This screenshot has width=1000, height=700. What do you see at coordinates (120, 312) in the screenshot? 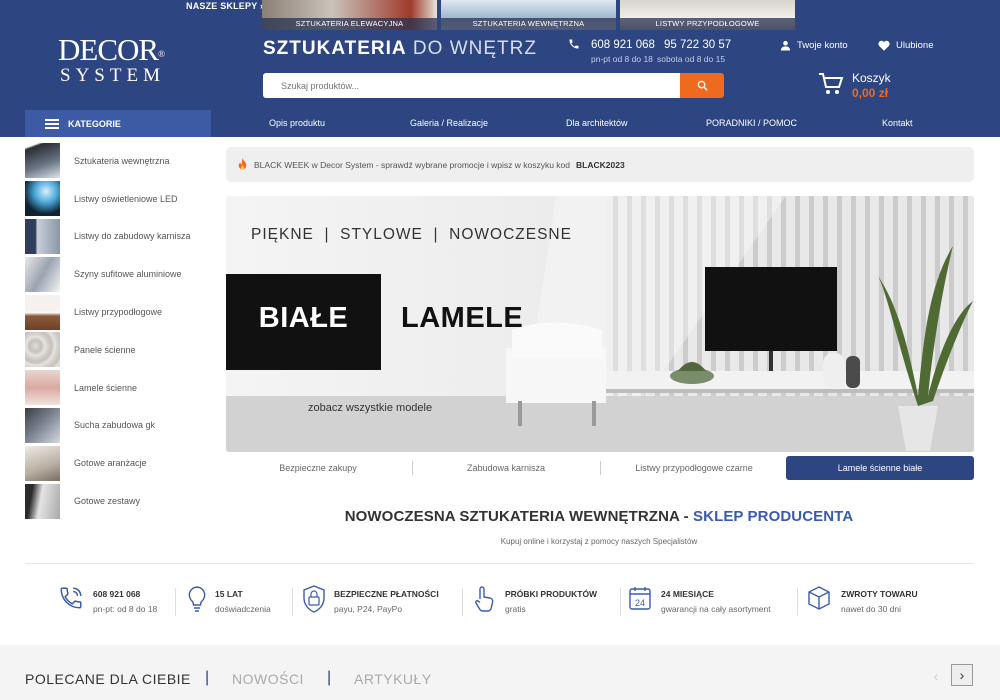
I see `sidebar-item-przypodlogowe: Listwy przypodłogowe` at bounding box center [120, 312].